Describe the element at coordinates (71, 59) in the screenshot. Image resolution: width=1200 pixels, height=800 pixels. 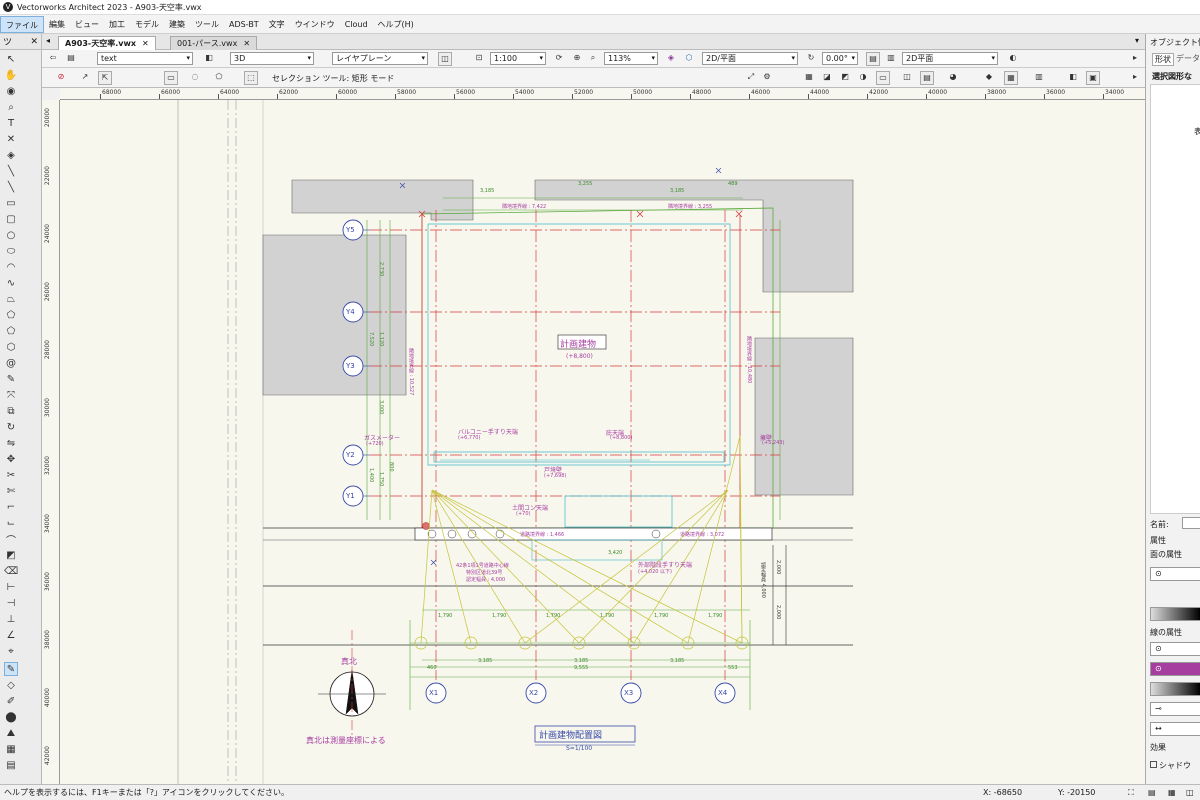
I see `class-icon: ▤` at that location.